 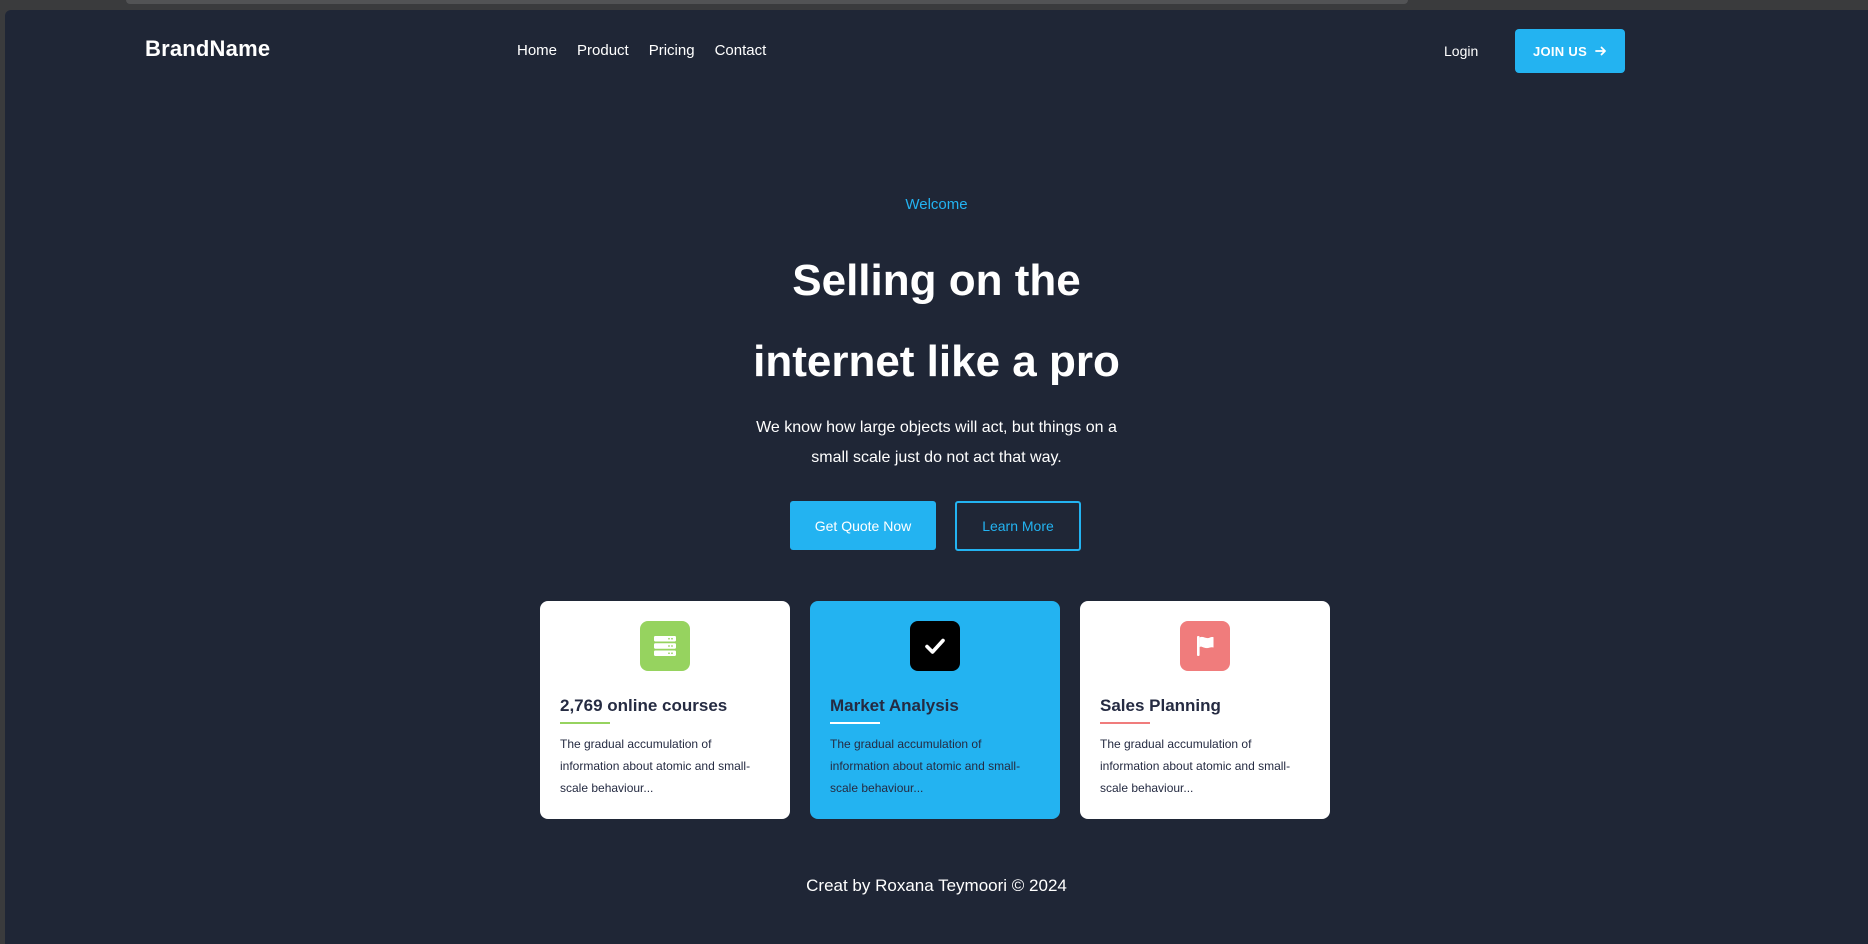 I want to click on checkmark-icon, so click(x=935, y=646).